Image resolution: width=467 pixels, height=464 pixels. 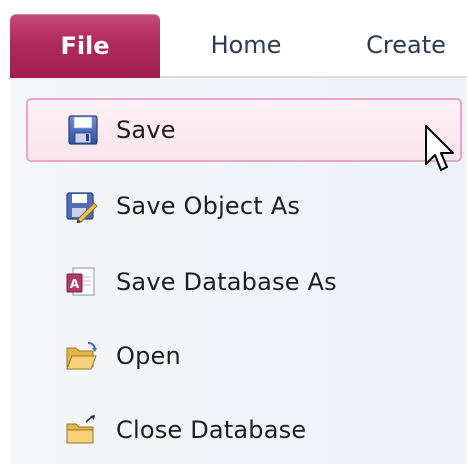 I want to click on open-folder-icon, so click(x=81, y=356).